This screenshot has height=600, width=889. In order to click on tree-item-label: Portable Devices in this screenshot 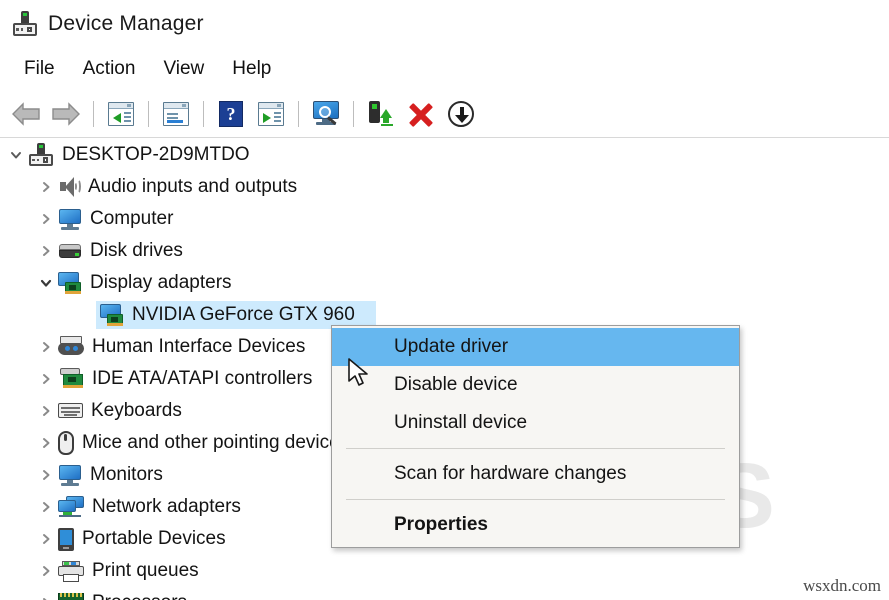, I will do `click(154, 538)`.